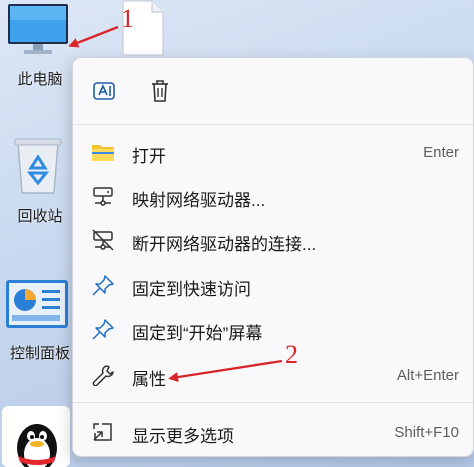  What do you see at coordinates (127, 18) in the screenshot?
I see `annotation-number-1: 1` at bounding box center [127, 18].